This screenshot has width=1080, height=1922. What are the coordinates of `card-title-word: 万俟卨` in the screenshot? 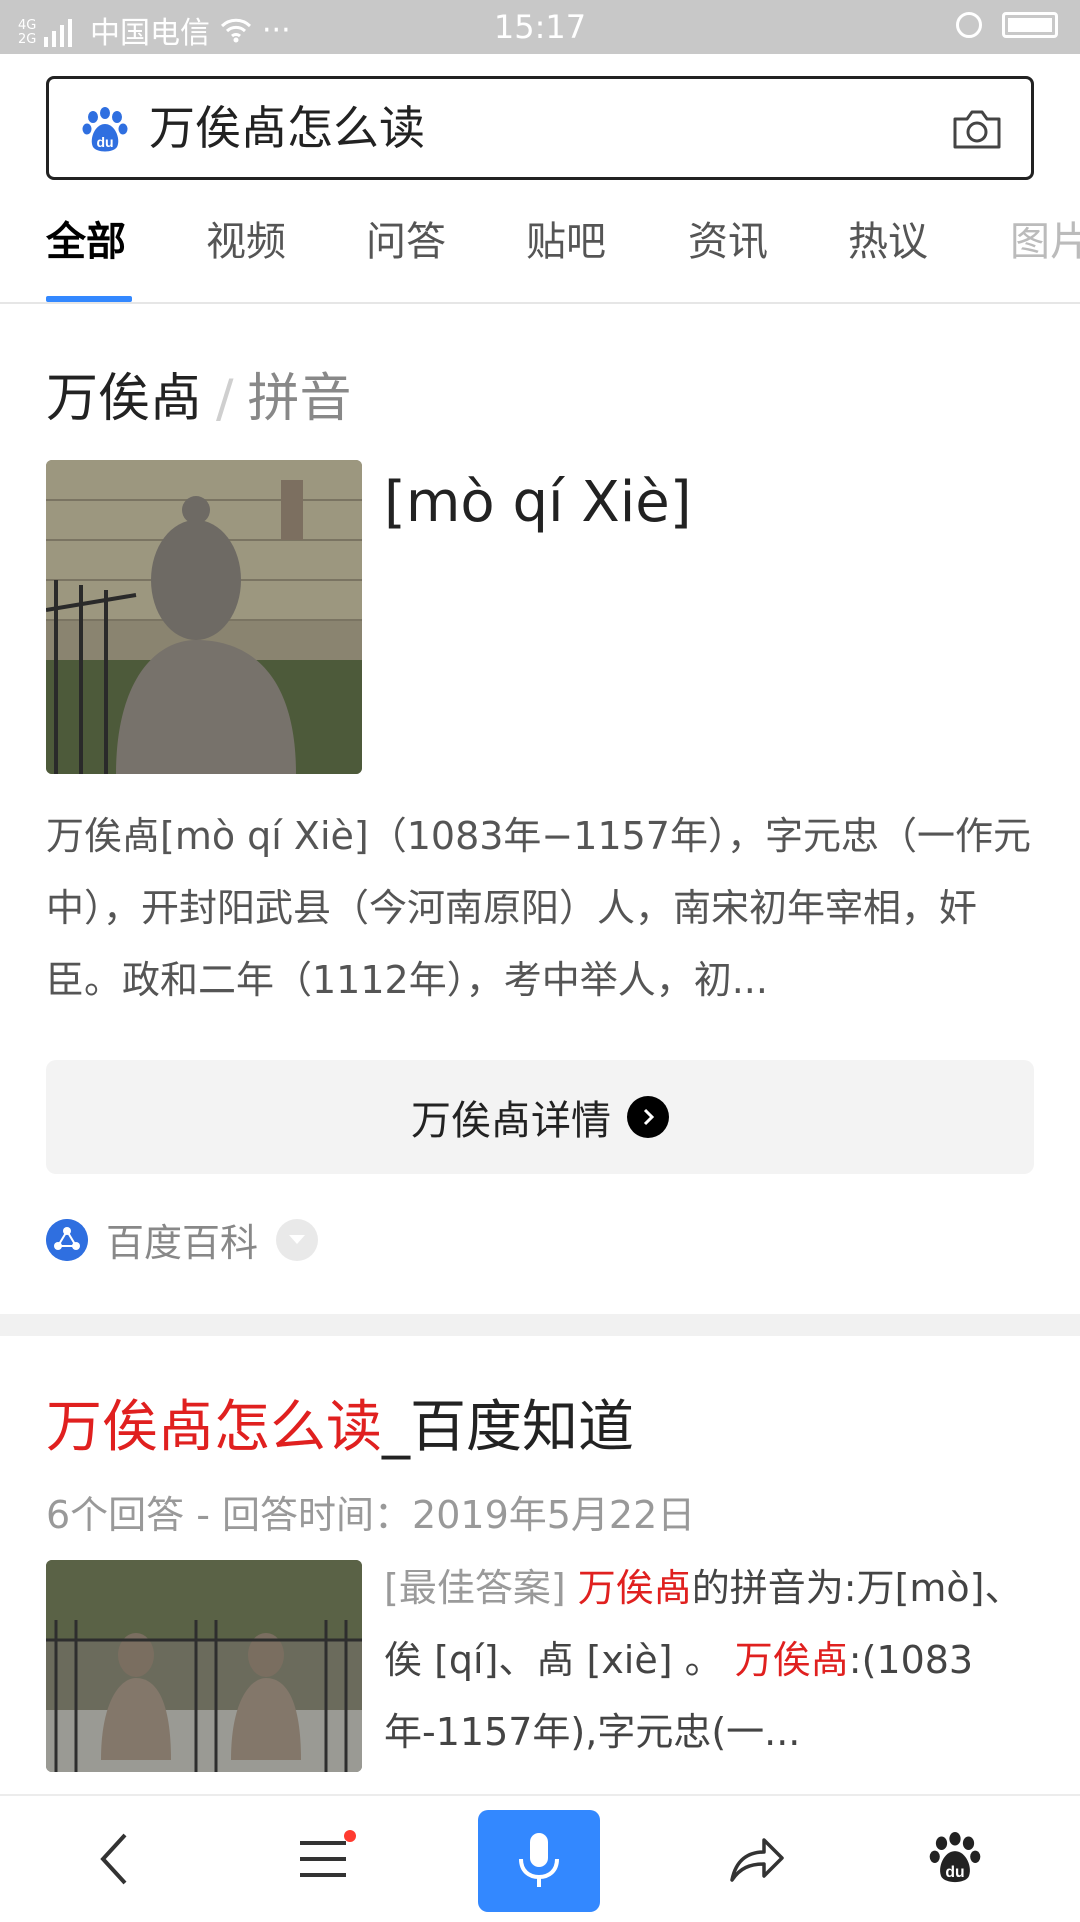 It's located at (124, 399).